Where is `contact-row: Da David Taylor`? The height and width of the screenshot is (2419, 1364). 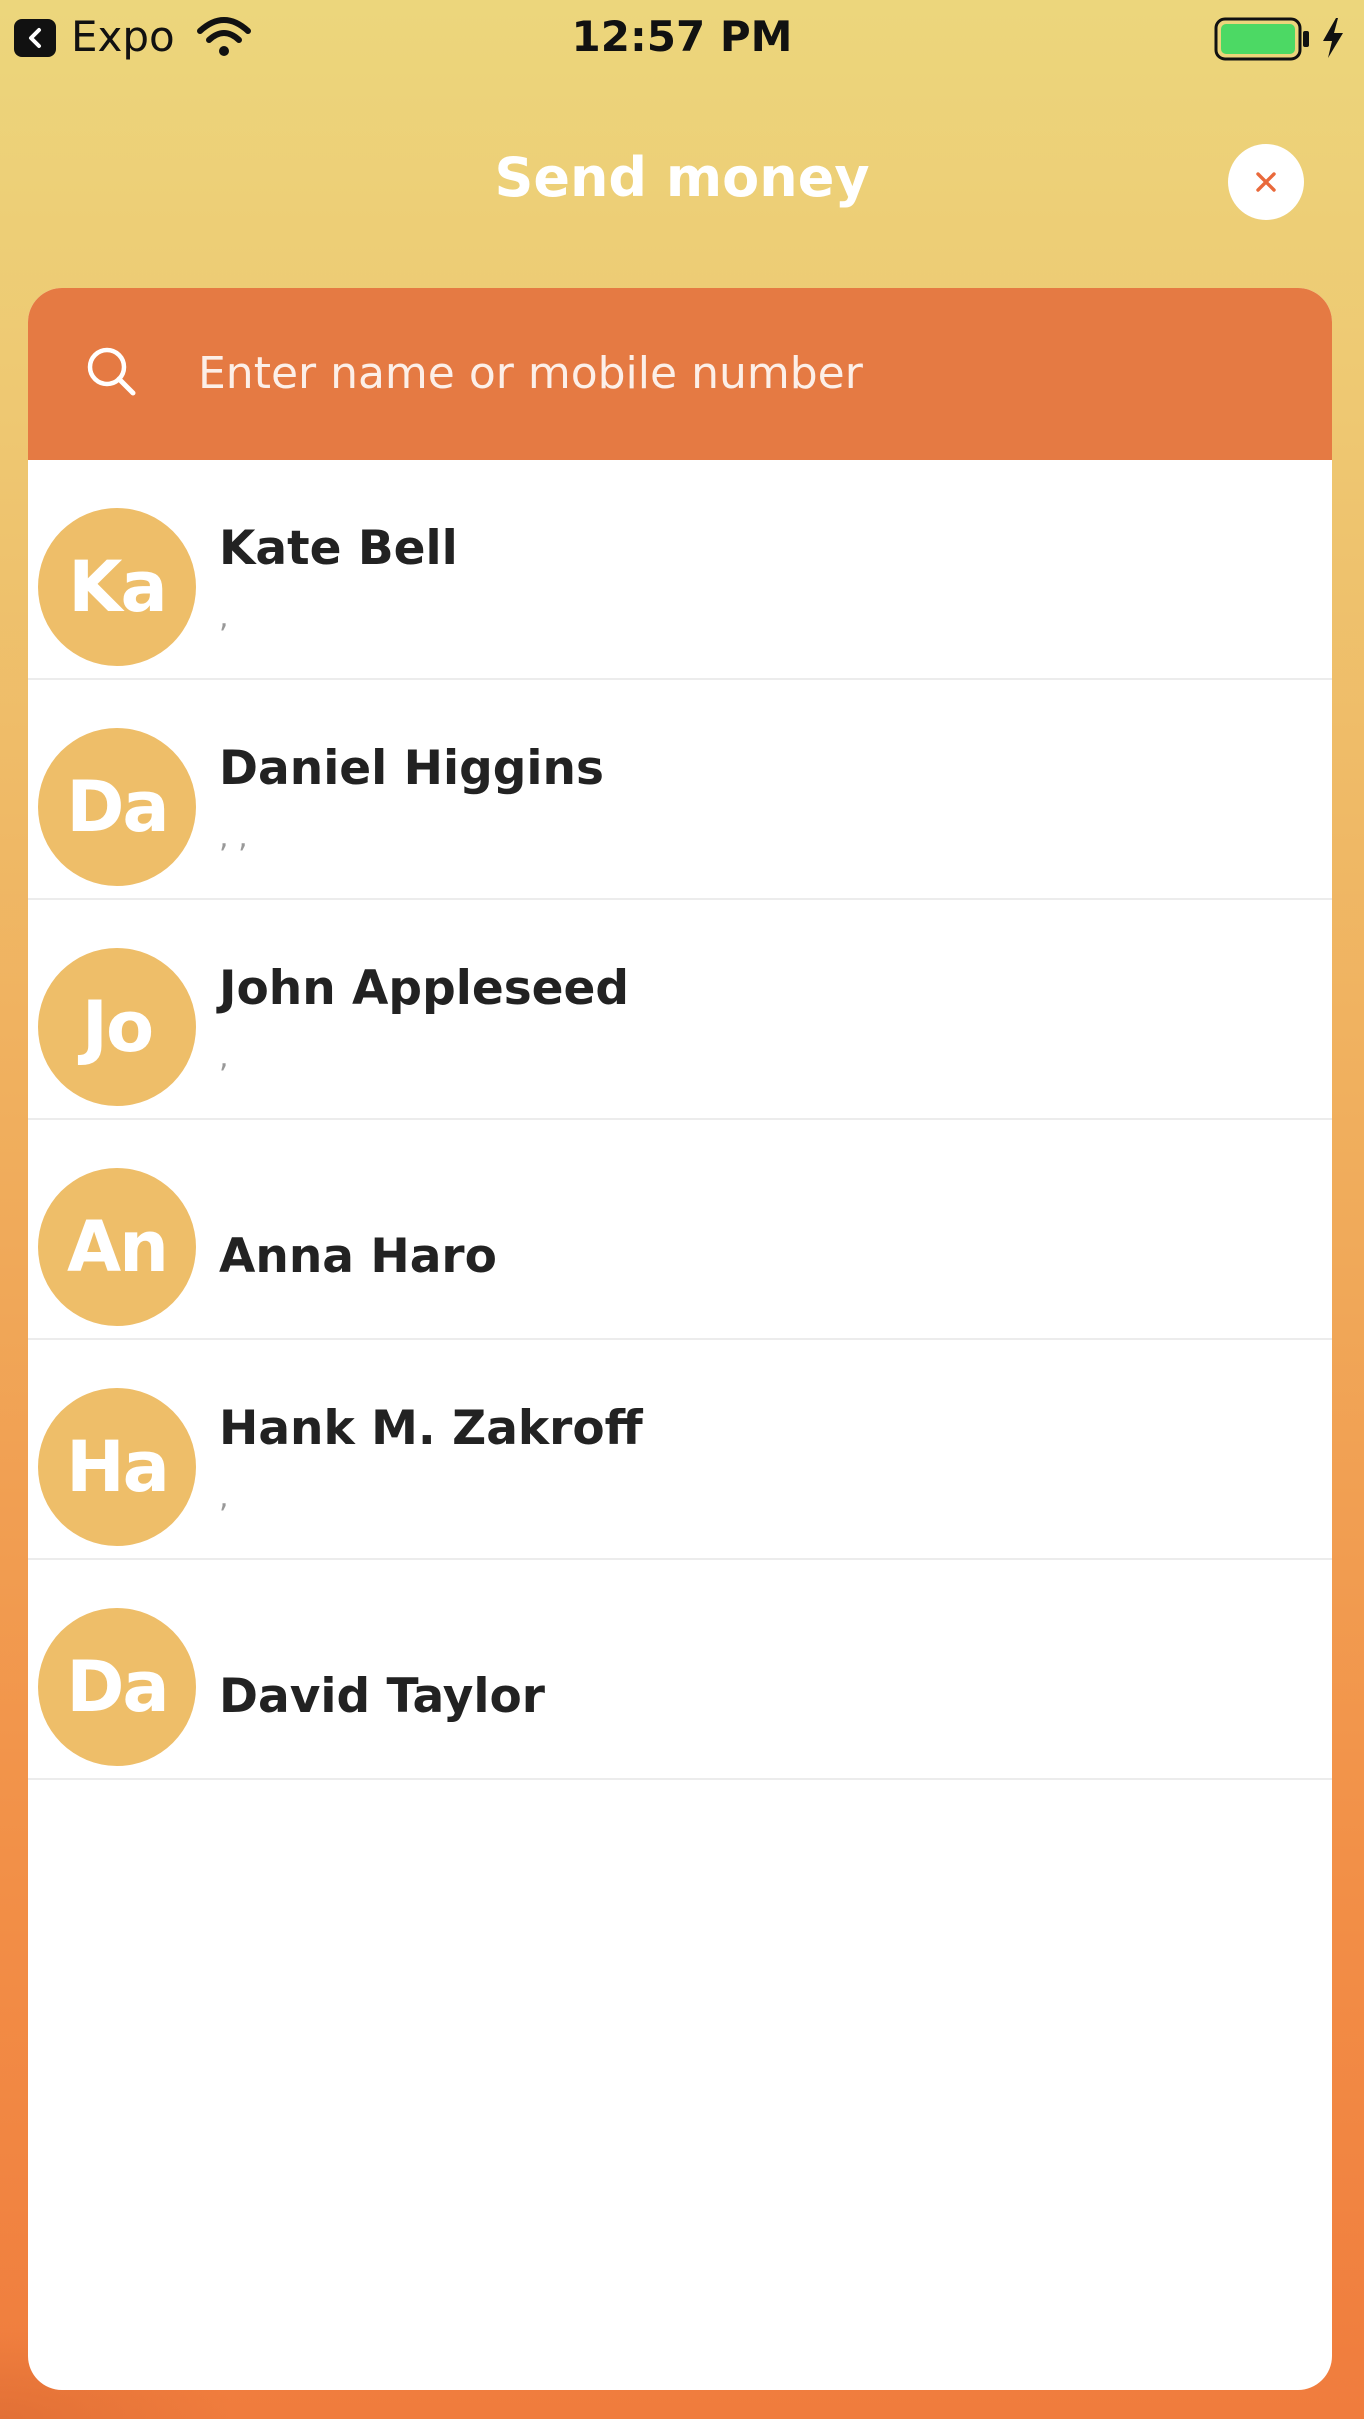 contact-row: Da David Taylor is located at coordinates (680, 1670).